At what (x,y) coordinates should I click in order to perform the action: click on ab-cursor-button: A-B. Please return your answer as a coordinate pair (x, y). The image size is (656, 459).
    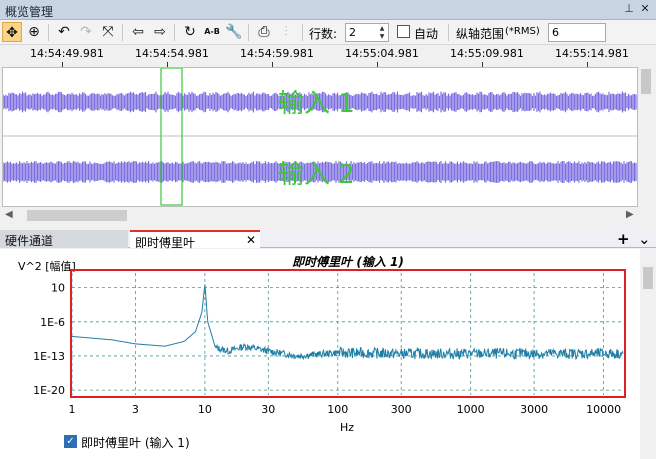
    Looking at the image, I should click on (212, 32).